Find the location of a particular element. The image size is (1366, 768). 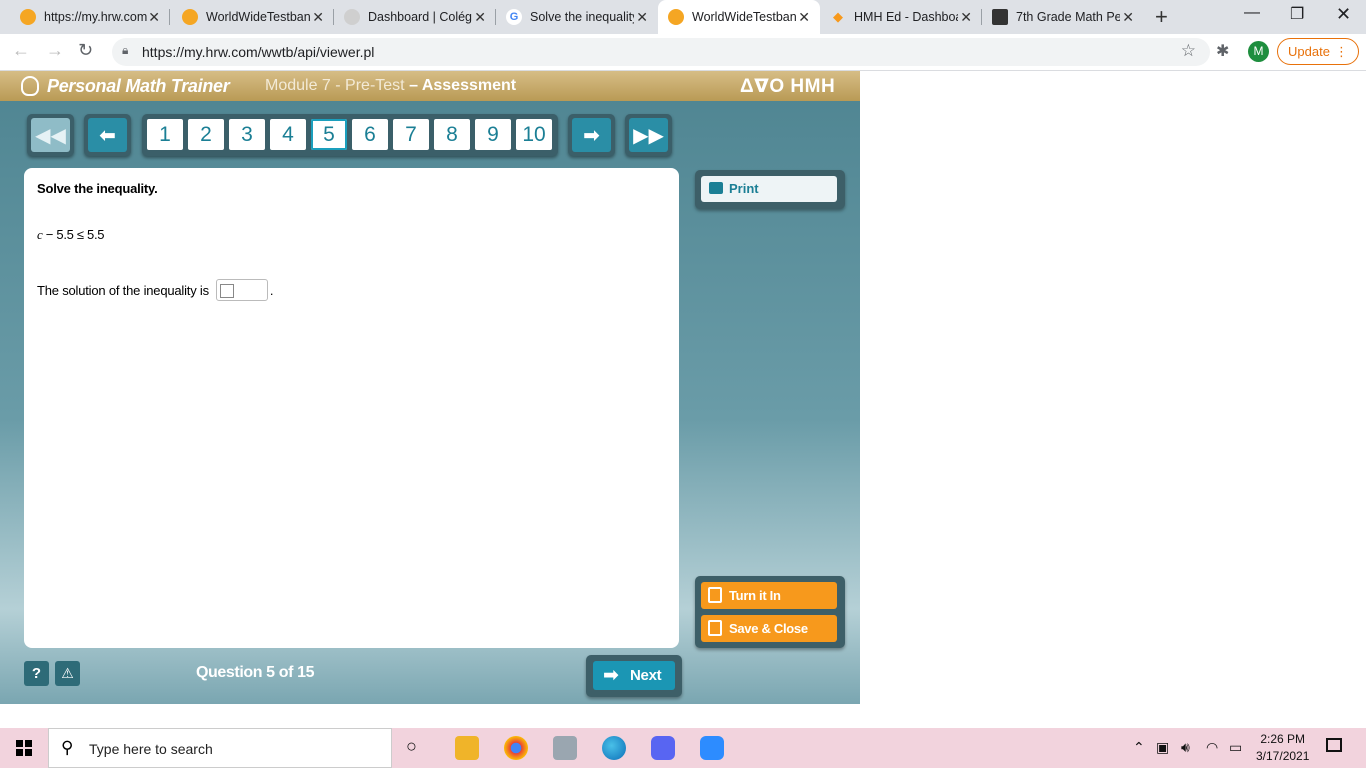

solution-label: The solution of the inequality is is located at coordinates (123, 290).